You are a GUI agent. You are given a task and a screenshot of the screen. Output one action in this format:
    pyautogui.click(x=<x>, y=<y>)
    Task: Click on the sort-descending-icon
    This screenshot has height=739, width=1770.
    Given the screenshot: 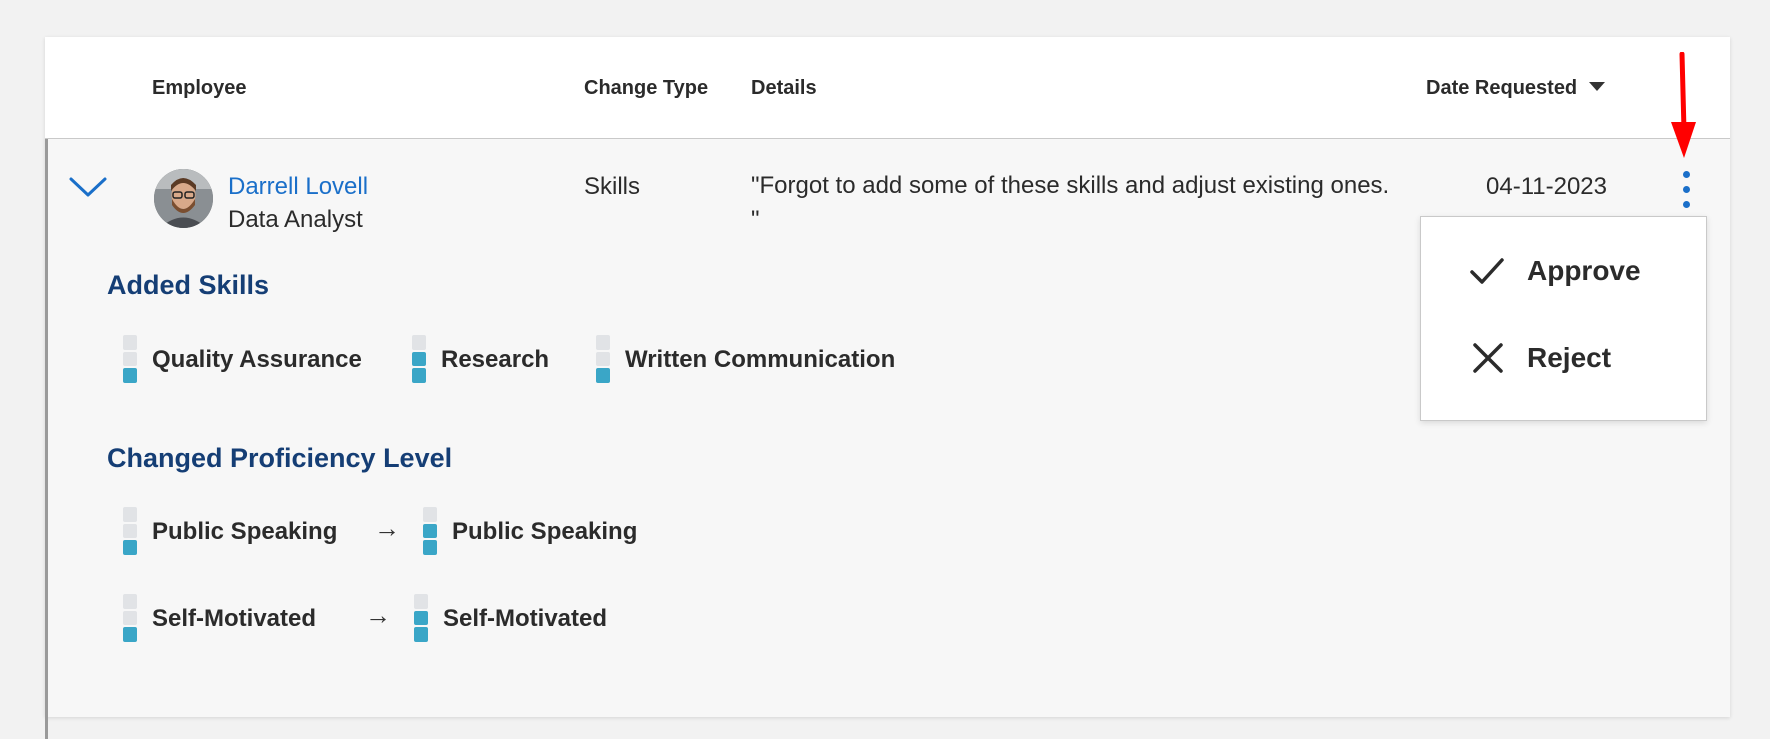 What is the action you would take?
    pyautogui.click(x=1597, y=87)
    